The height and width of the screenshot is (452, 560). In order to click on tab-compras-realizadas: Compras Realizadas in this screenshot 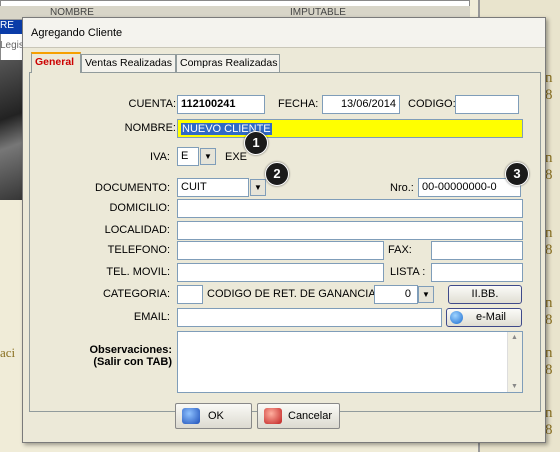, I will do `click(228, 63)`.